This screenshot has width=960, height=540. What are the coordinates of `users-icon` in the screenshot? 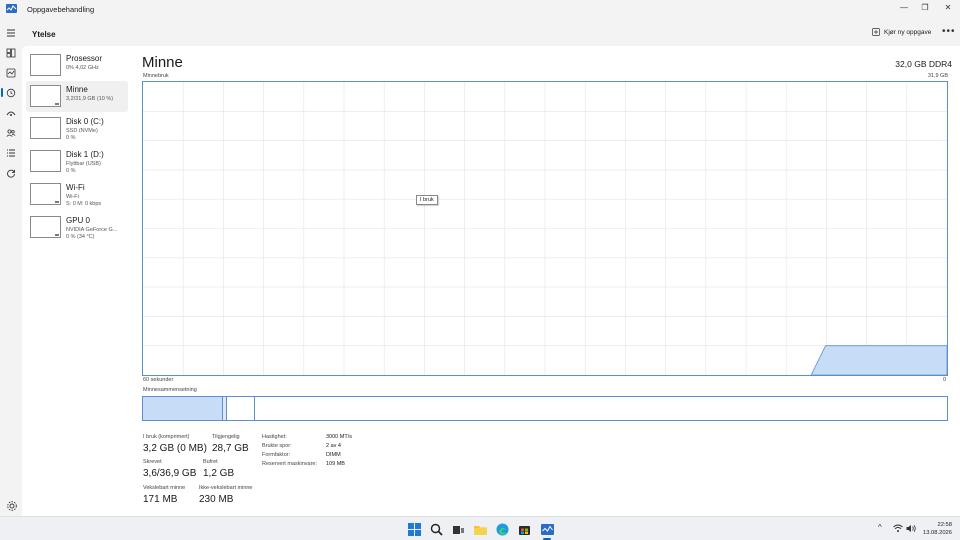 It's located at (11, 133).